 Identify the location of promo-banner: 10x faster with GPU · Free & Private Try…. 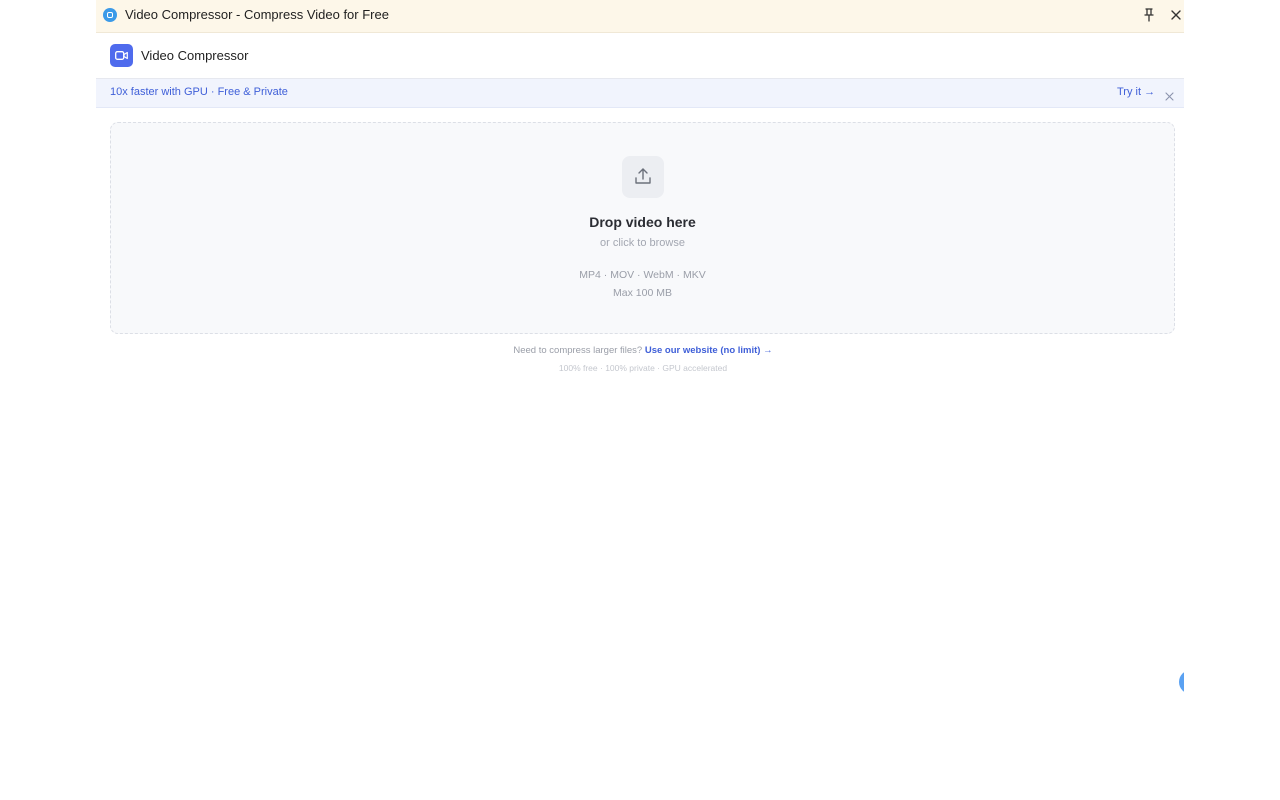
(640, 93).